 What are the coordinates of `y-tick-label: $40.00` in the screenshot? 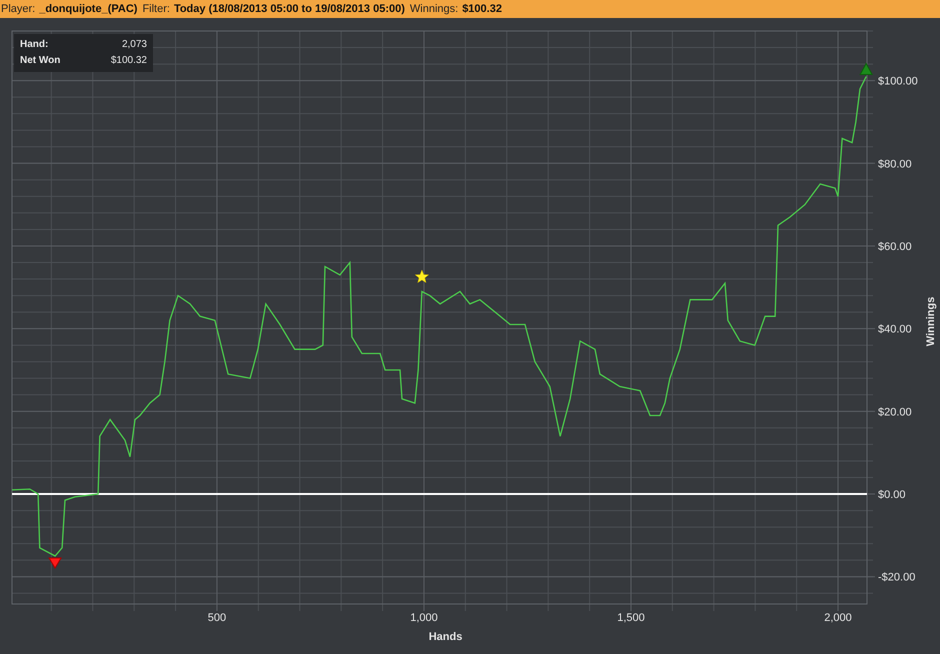 It's located at (895, 330).